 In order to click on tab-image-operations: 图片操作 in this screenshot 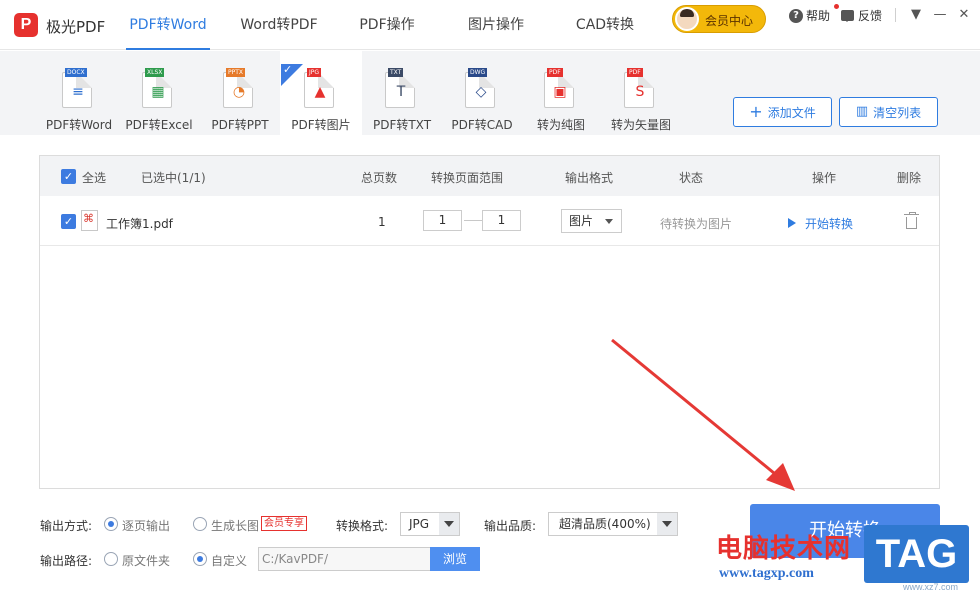, I will do `click(496, 25)`.